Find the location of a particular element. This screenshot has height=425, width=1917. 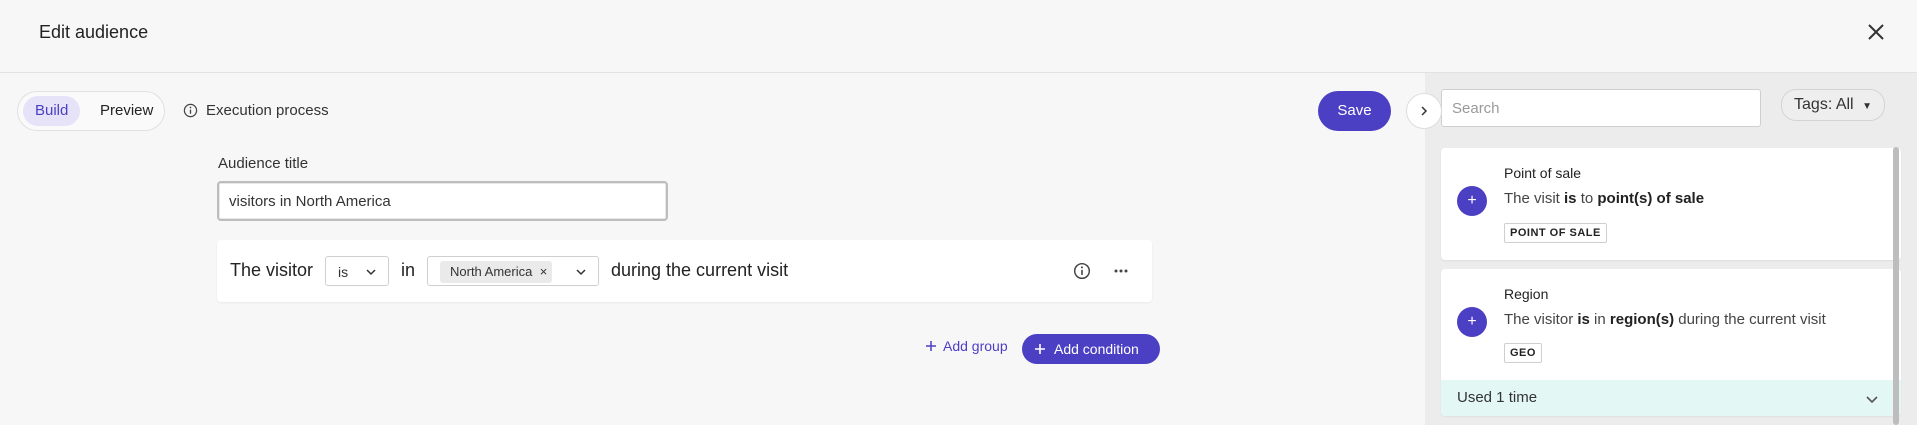

usage-count-label: Used 1 time is located at coordinates (1497, 397).